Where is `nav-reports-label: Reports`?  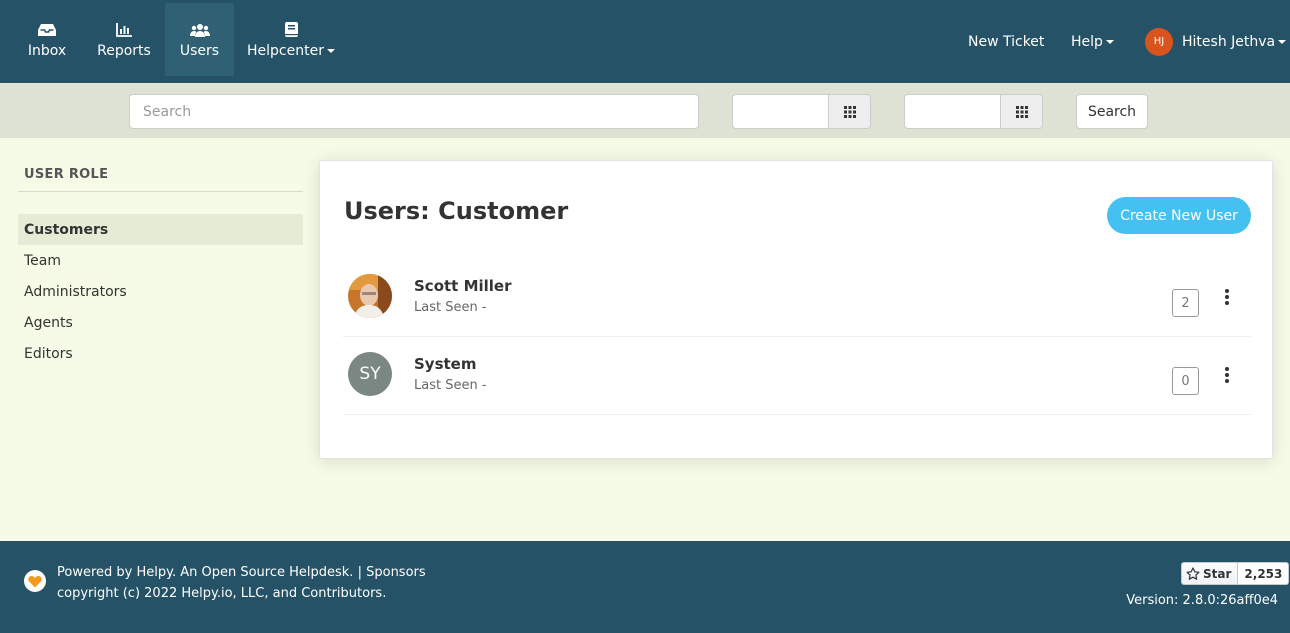 nav-reports-label: Reports is located at coordinates (124, 50).